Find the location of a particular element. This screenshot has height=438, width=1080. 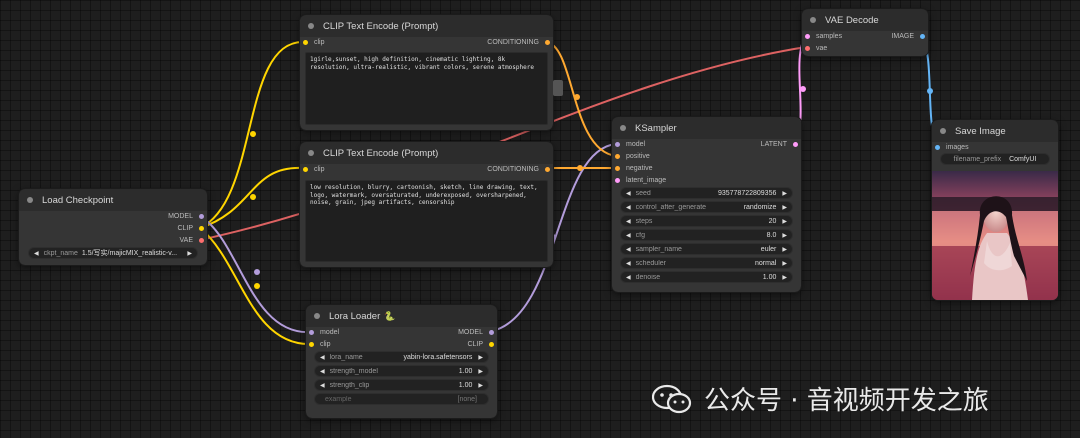

input-latent-image: latent_image is located at coordinates (640, 180).